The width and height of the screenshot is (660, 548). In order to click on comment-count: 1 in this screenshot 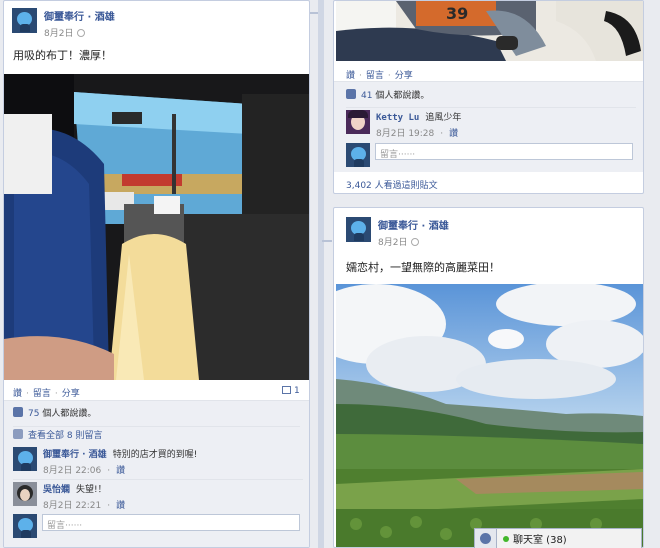, I will do `click(291, 391)`.